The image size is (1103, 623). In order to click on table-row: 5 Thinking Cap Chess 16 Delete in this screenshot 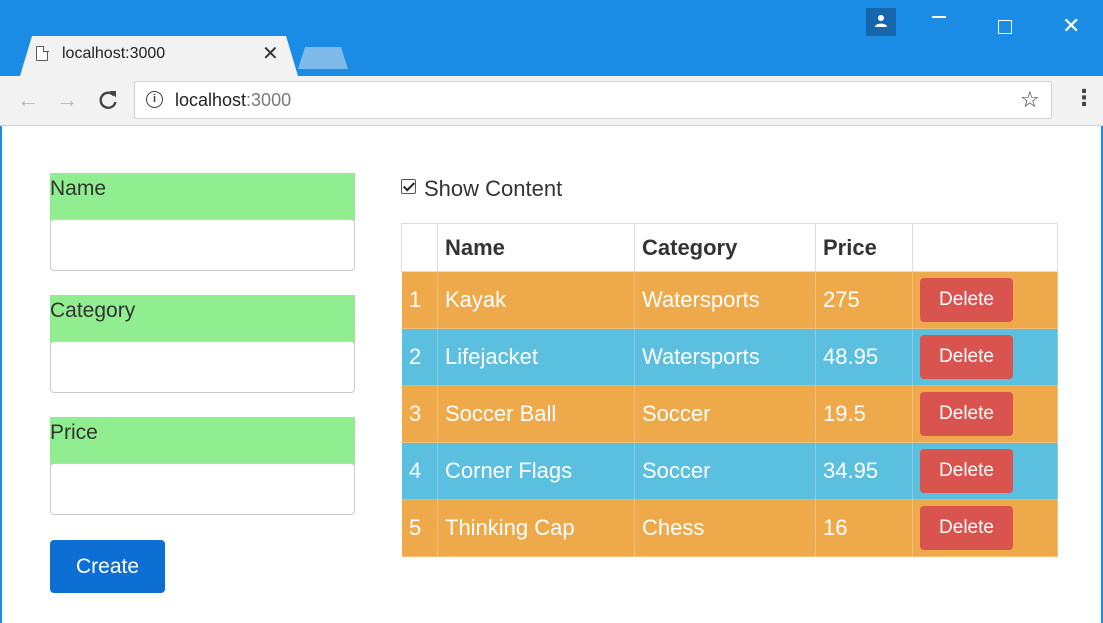, I will do `click(729, 528)`.